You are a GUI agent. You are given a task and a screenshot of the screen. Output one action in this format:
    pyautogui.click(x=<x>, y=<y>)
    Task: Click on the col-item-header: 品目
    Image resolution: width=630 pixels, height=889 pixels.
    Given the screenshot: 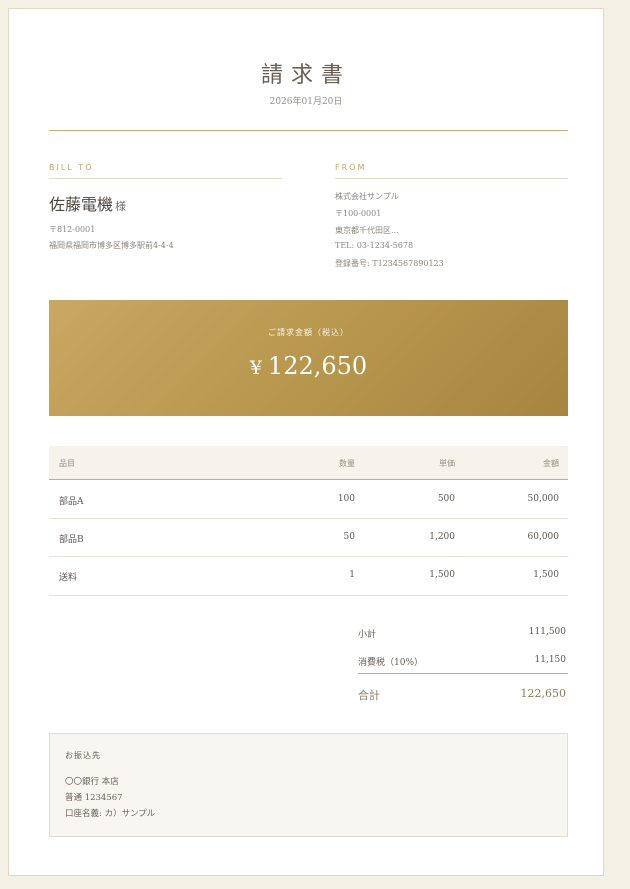 What is the action you would take?
    pyautogui.click(x=67, y=463)
    